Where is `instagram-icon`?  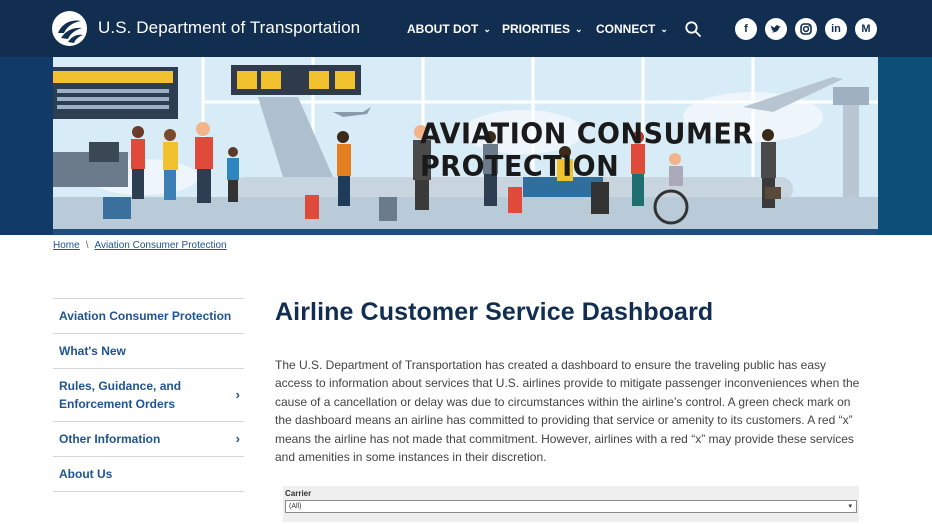
instagram-icon is located at coordinates (806, 29).